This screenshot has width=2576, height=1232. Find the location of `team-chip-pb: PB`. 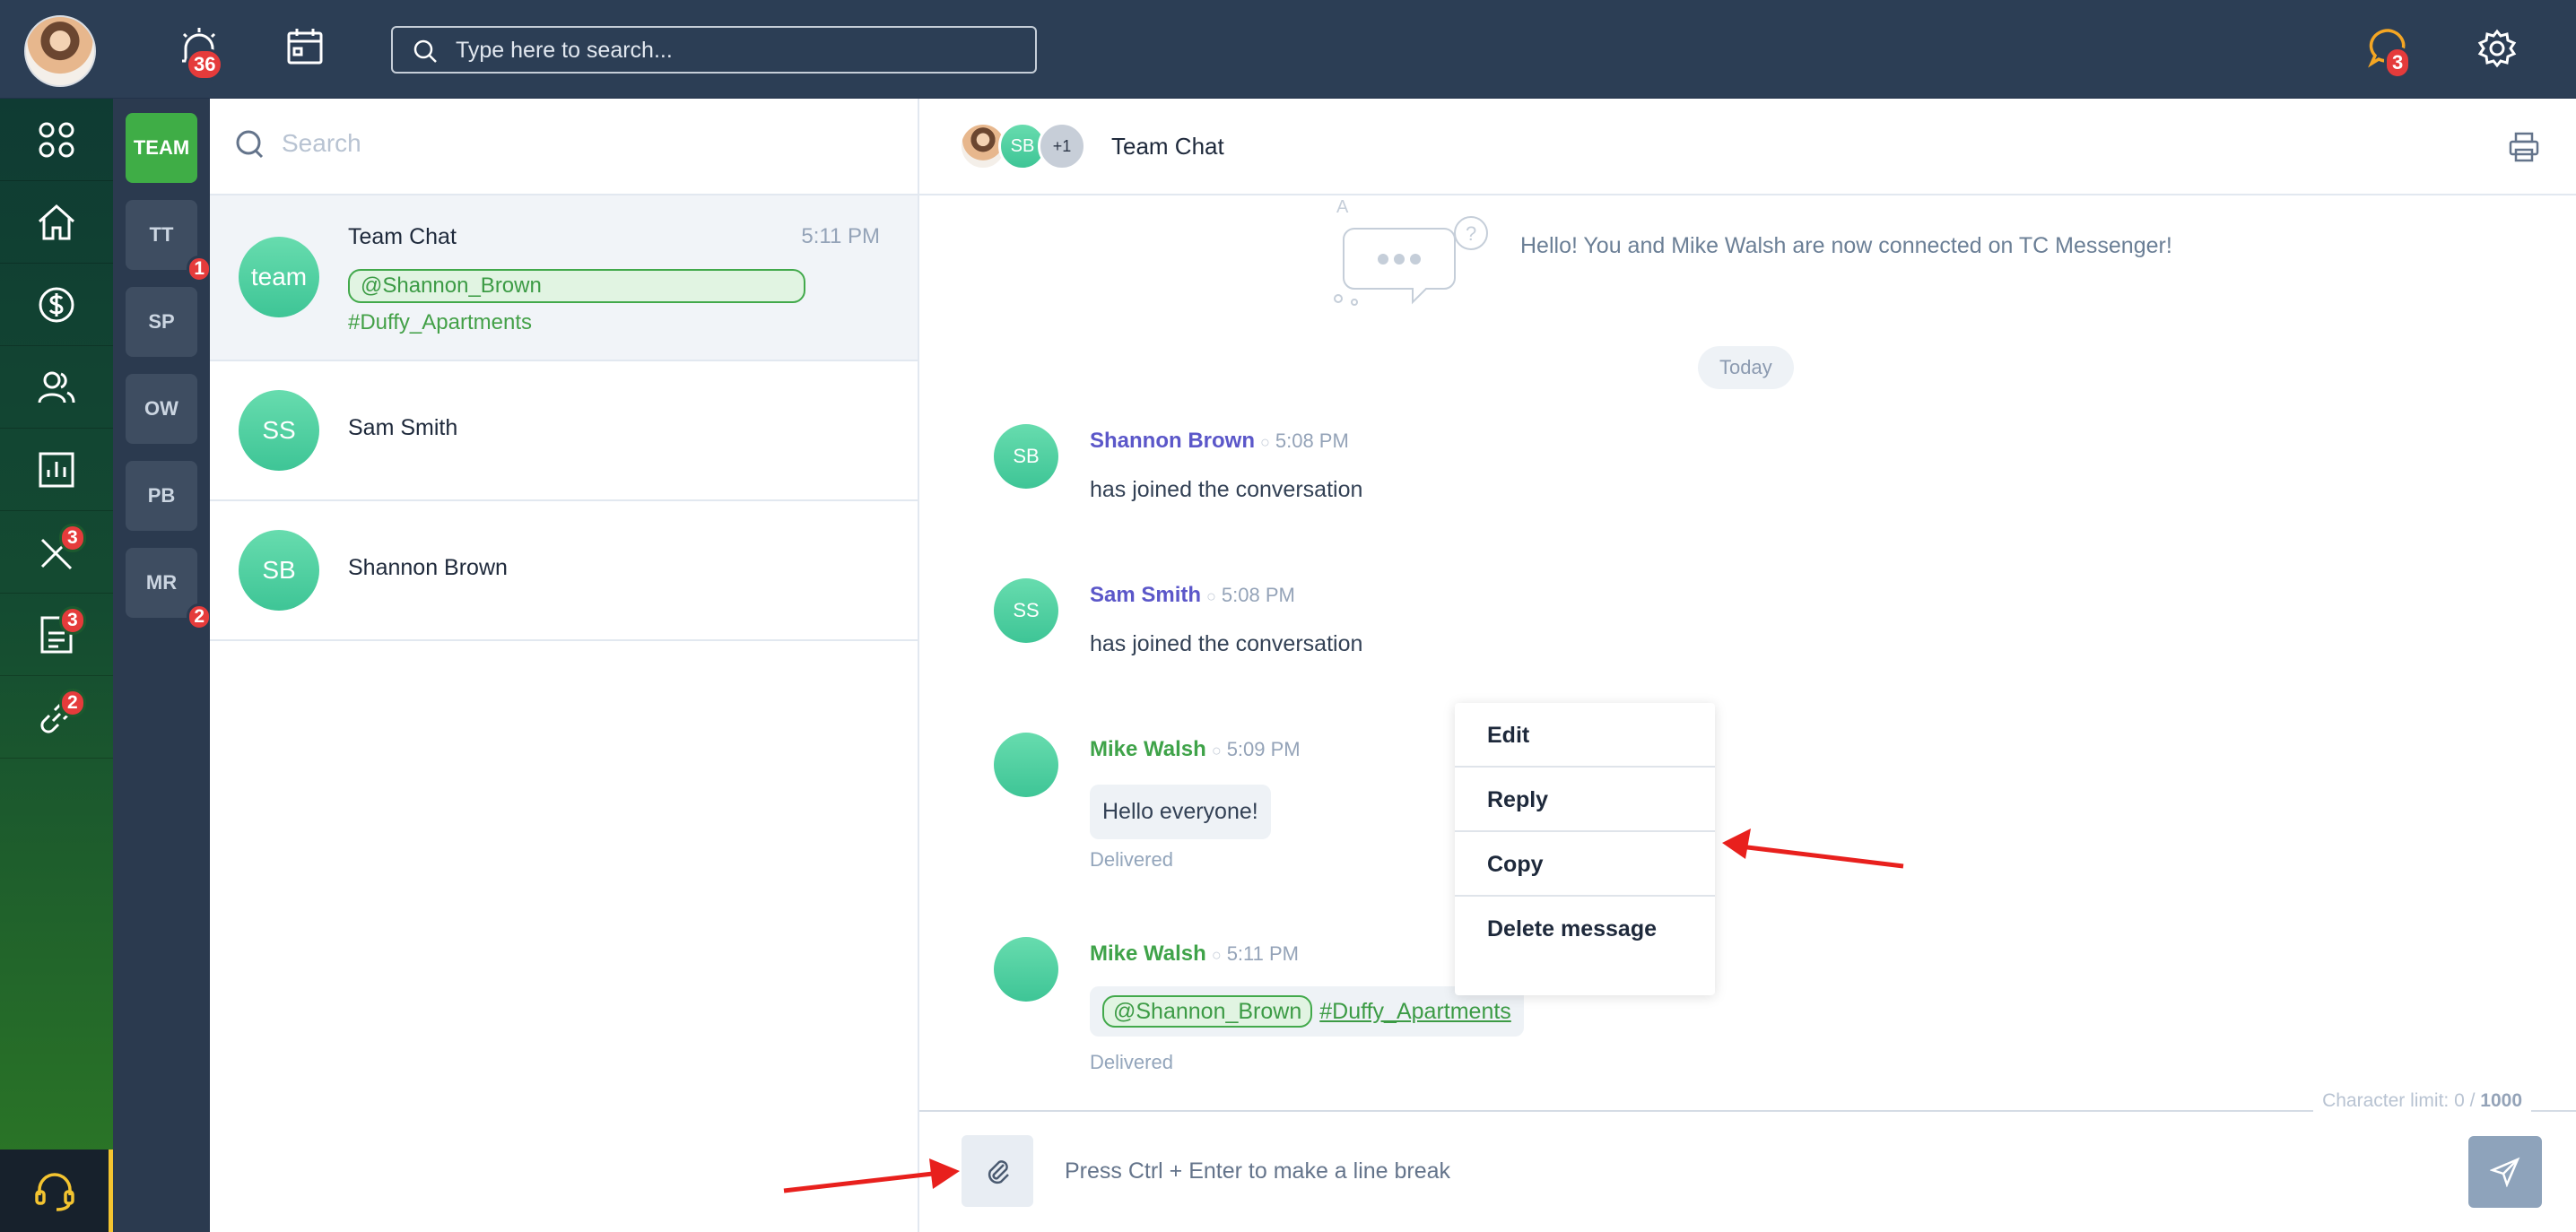

team-chip-pb: PB is located at coordinates (161, 496).